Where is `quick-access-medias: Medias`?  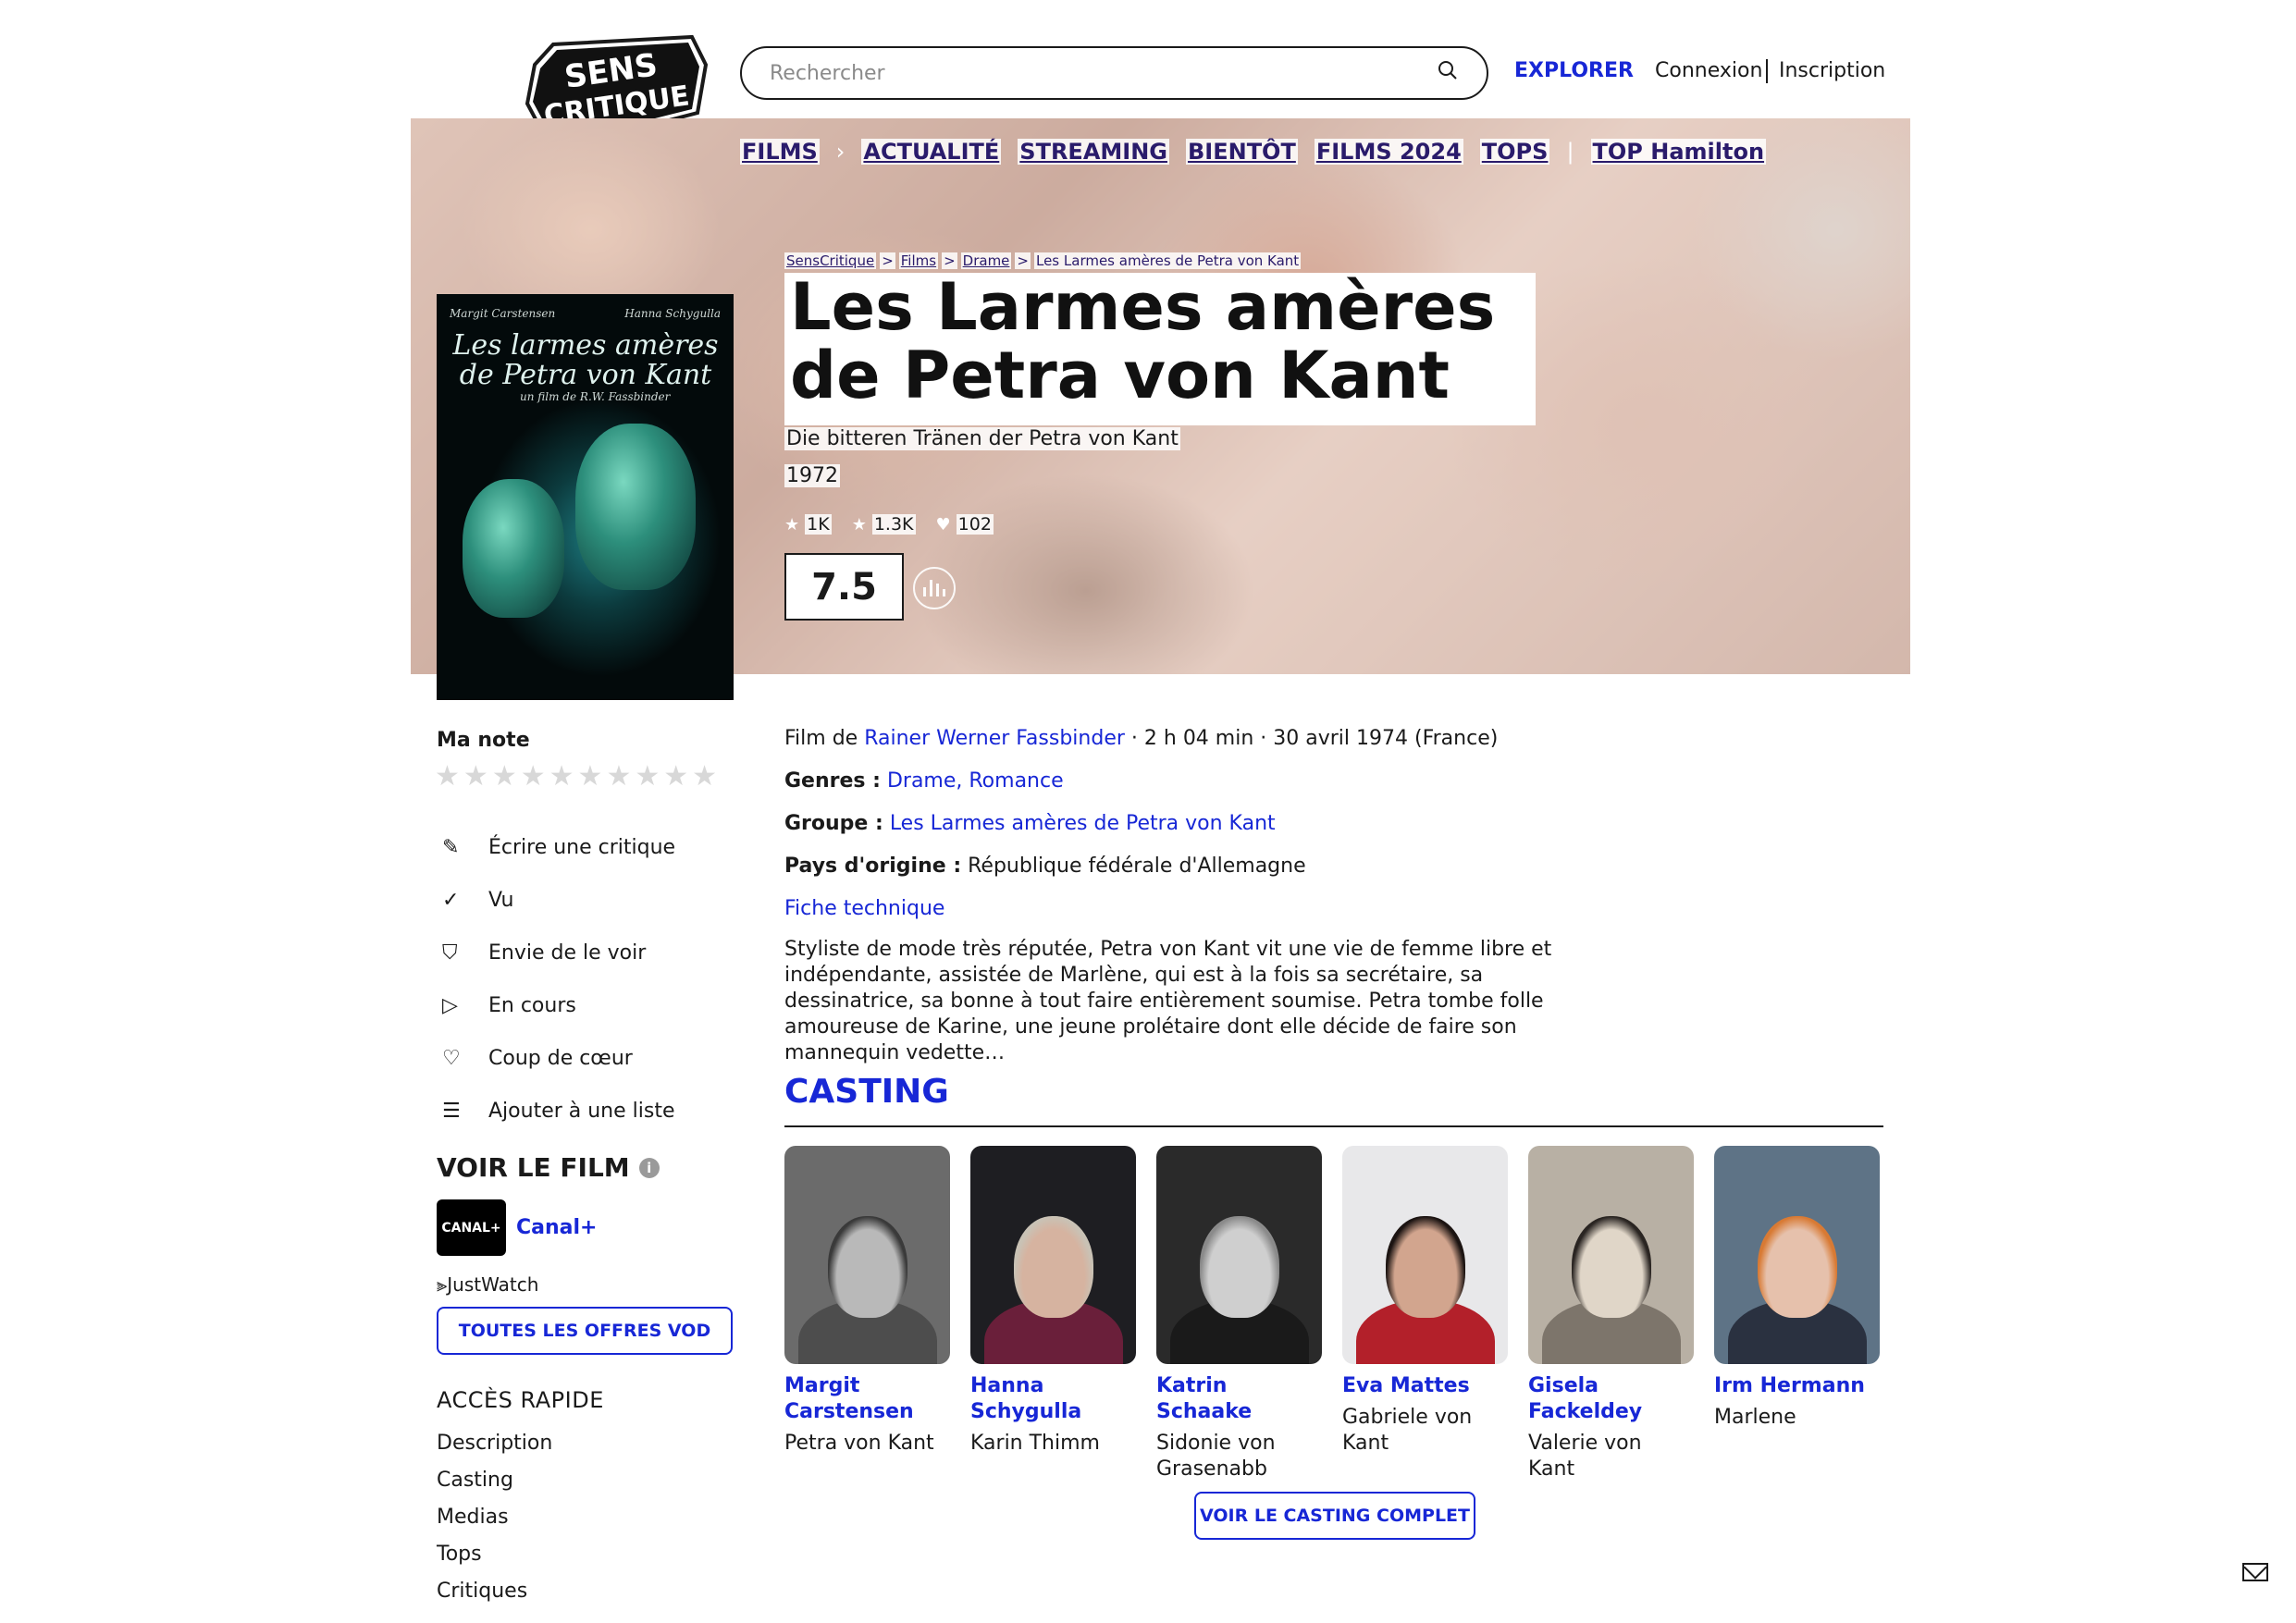
quick-access-medias: Medias is located at coordinates (494, 1524).